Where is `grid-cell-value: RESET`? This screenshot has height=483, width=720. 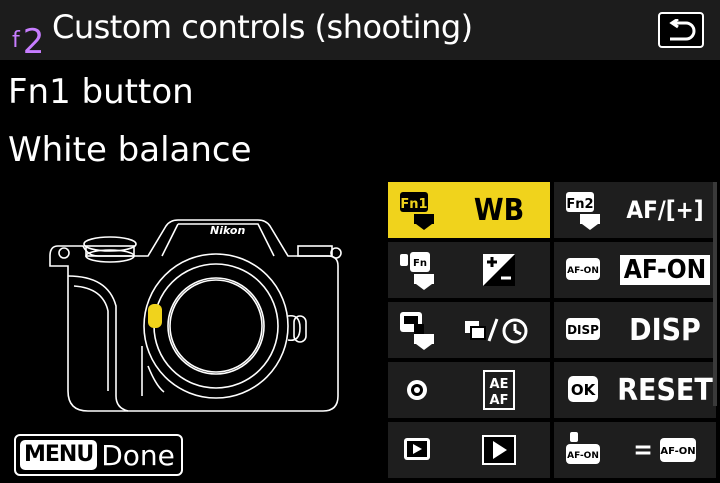 grid-cell-value: RESET is located at coordinates (665, 390).